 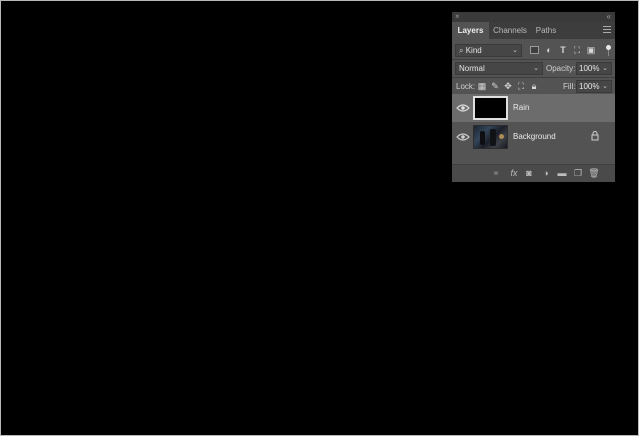 I want to click on lock-label: Lock:, so click(x=466, y=86).